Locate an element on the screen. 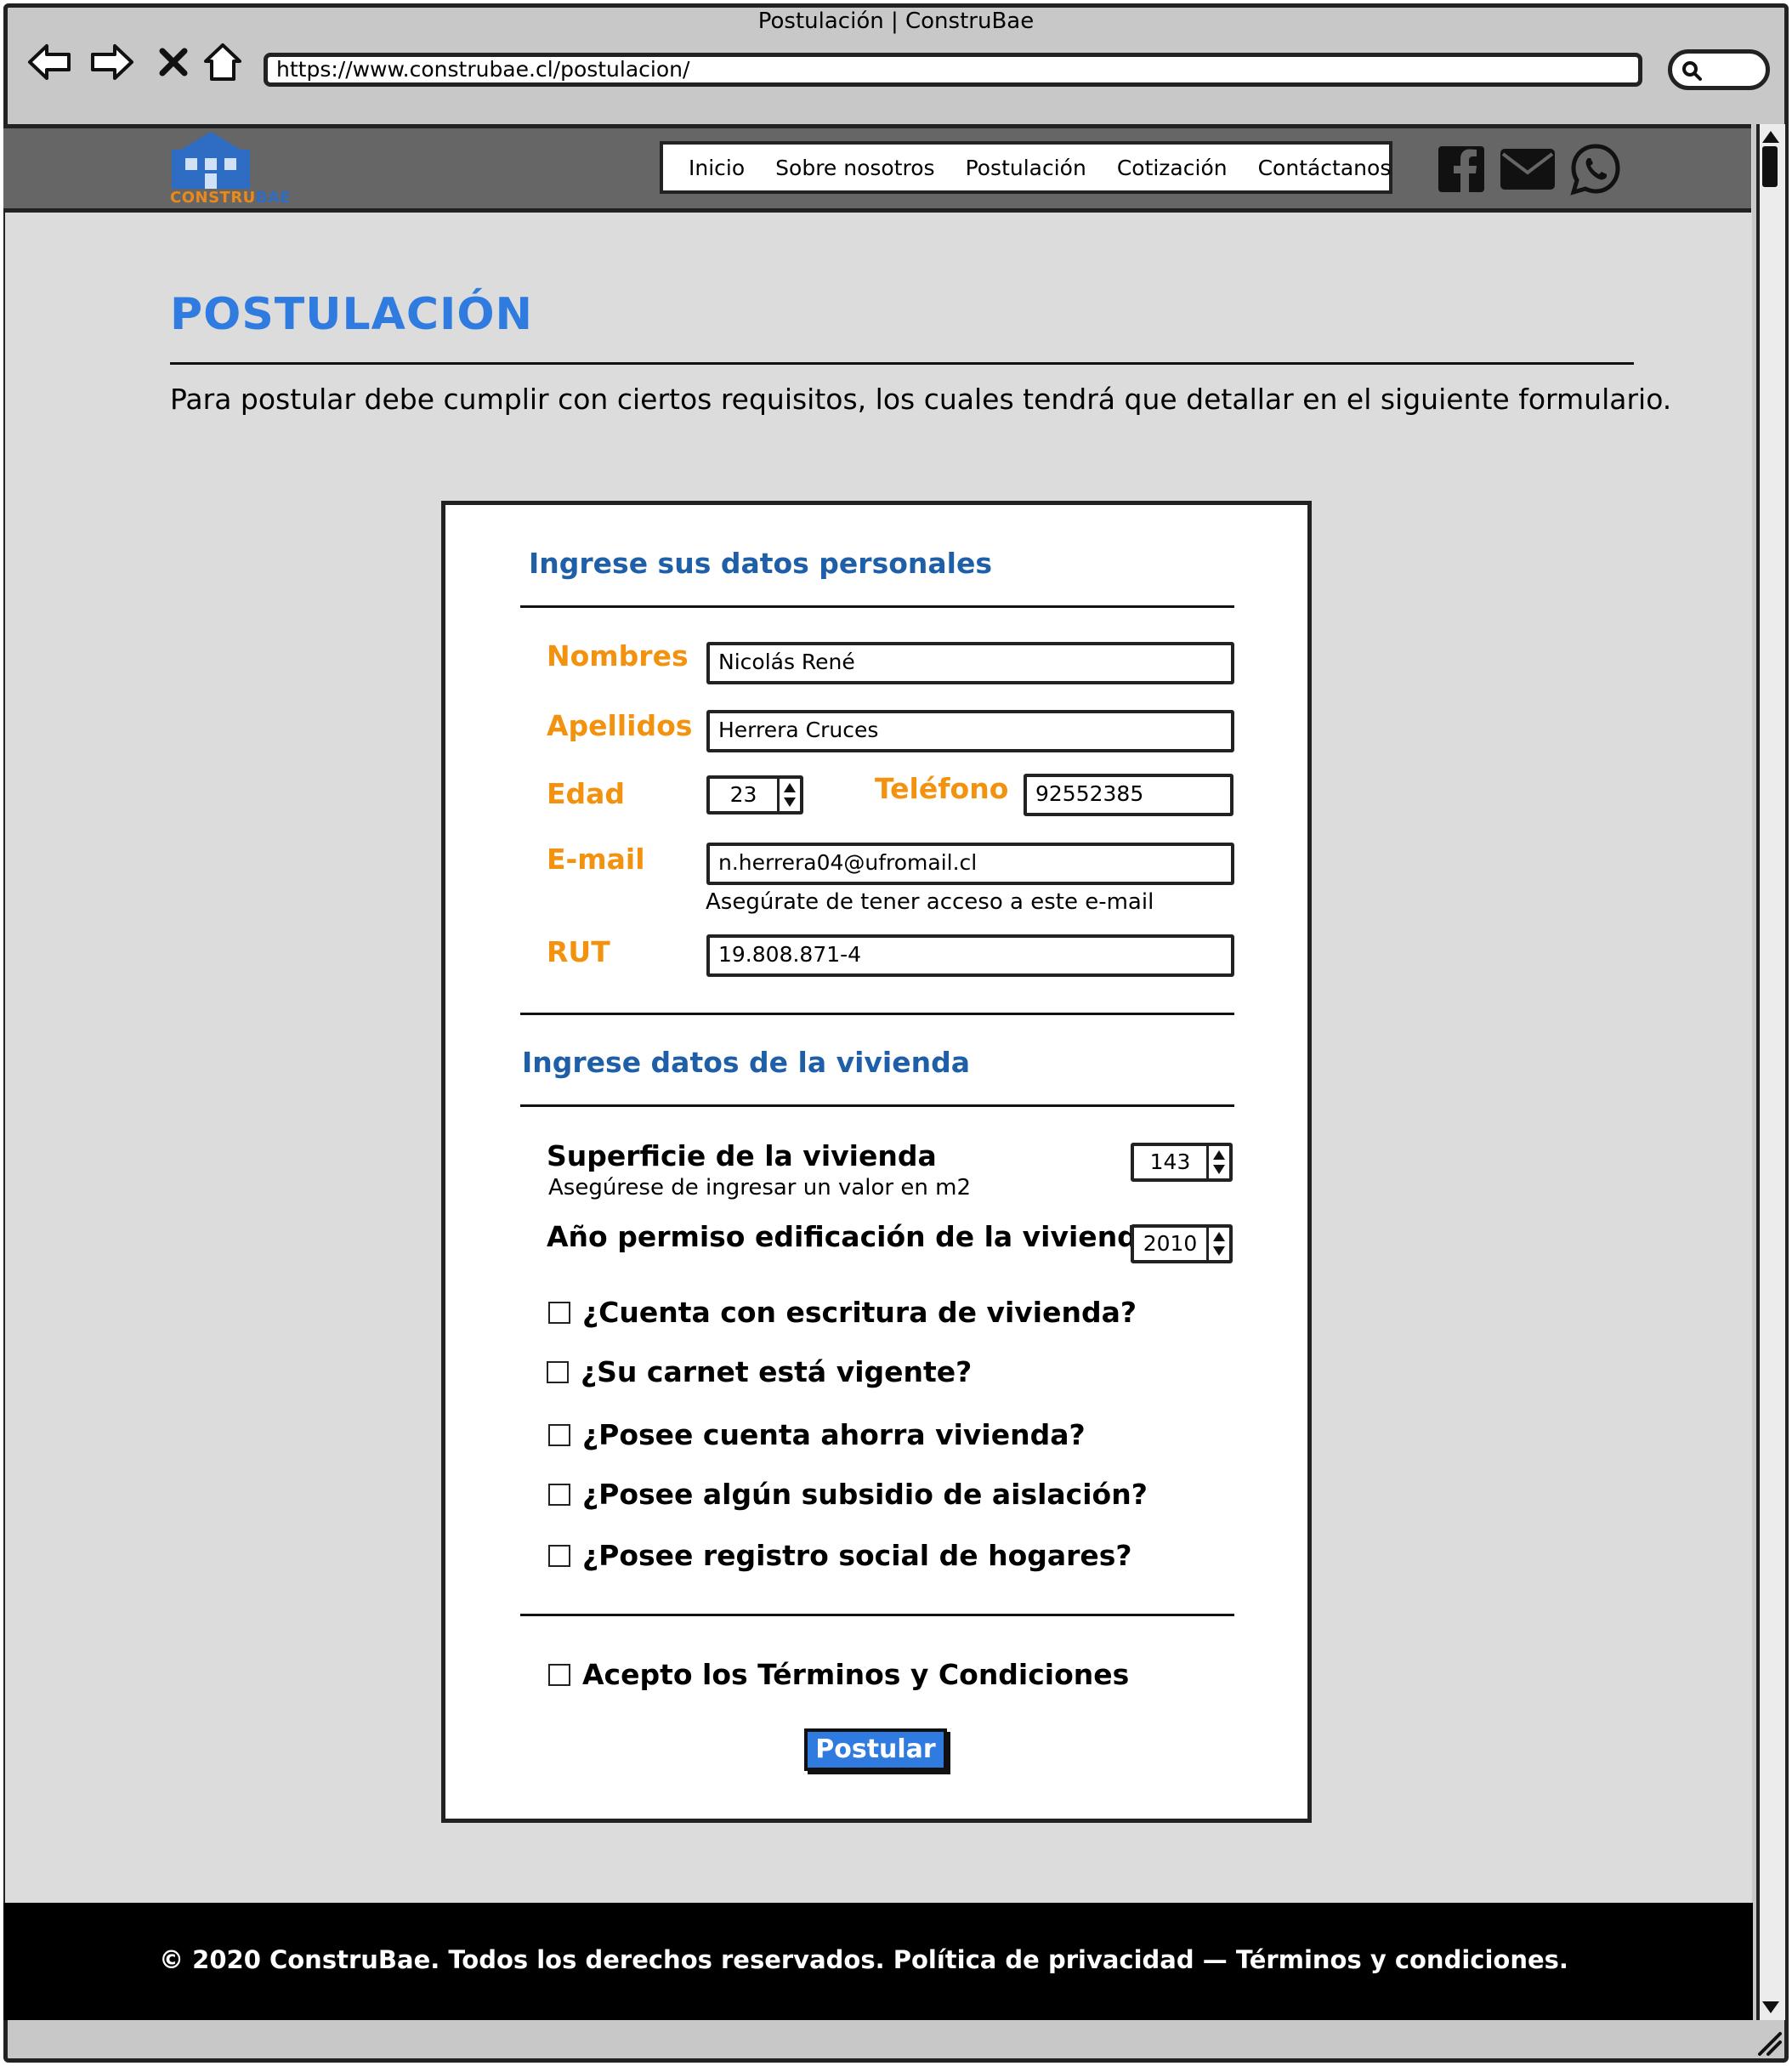 The image size is (1792, 2066). home-icon is located at coordinates (223, 62).